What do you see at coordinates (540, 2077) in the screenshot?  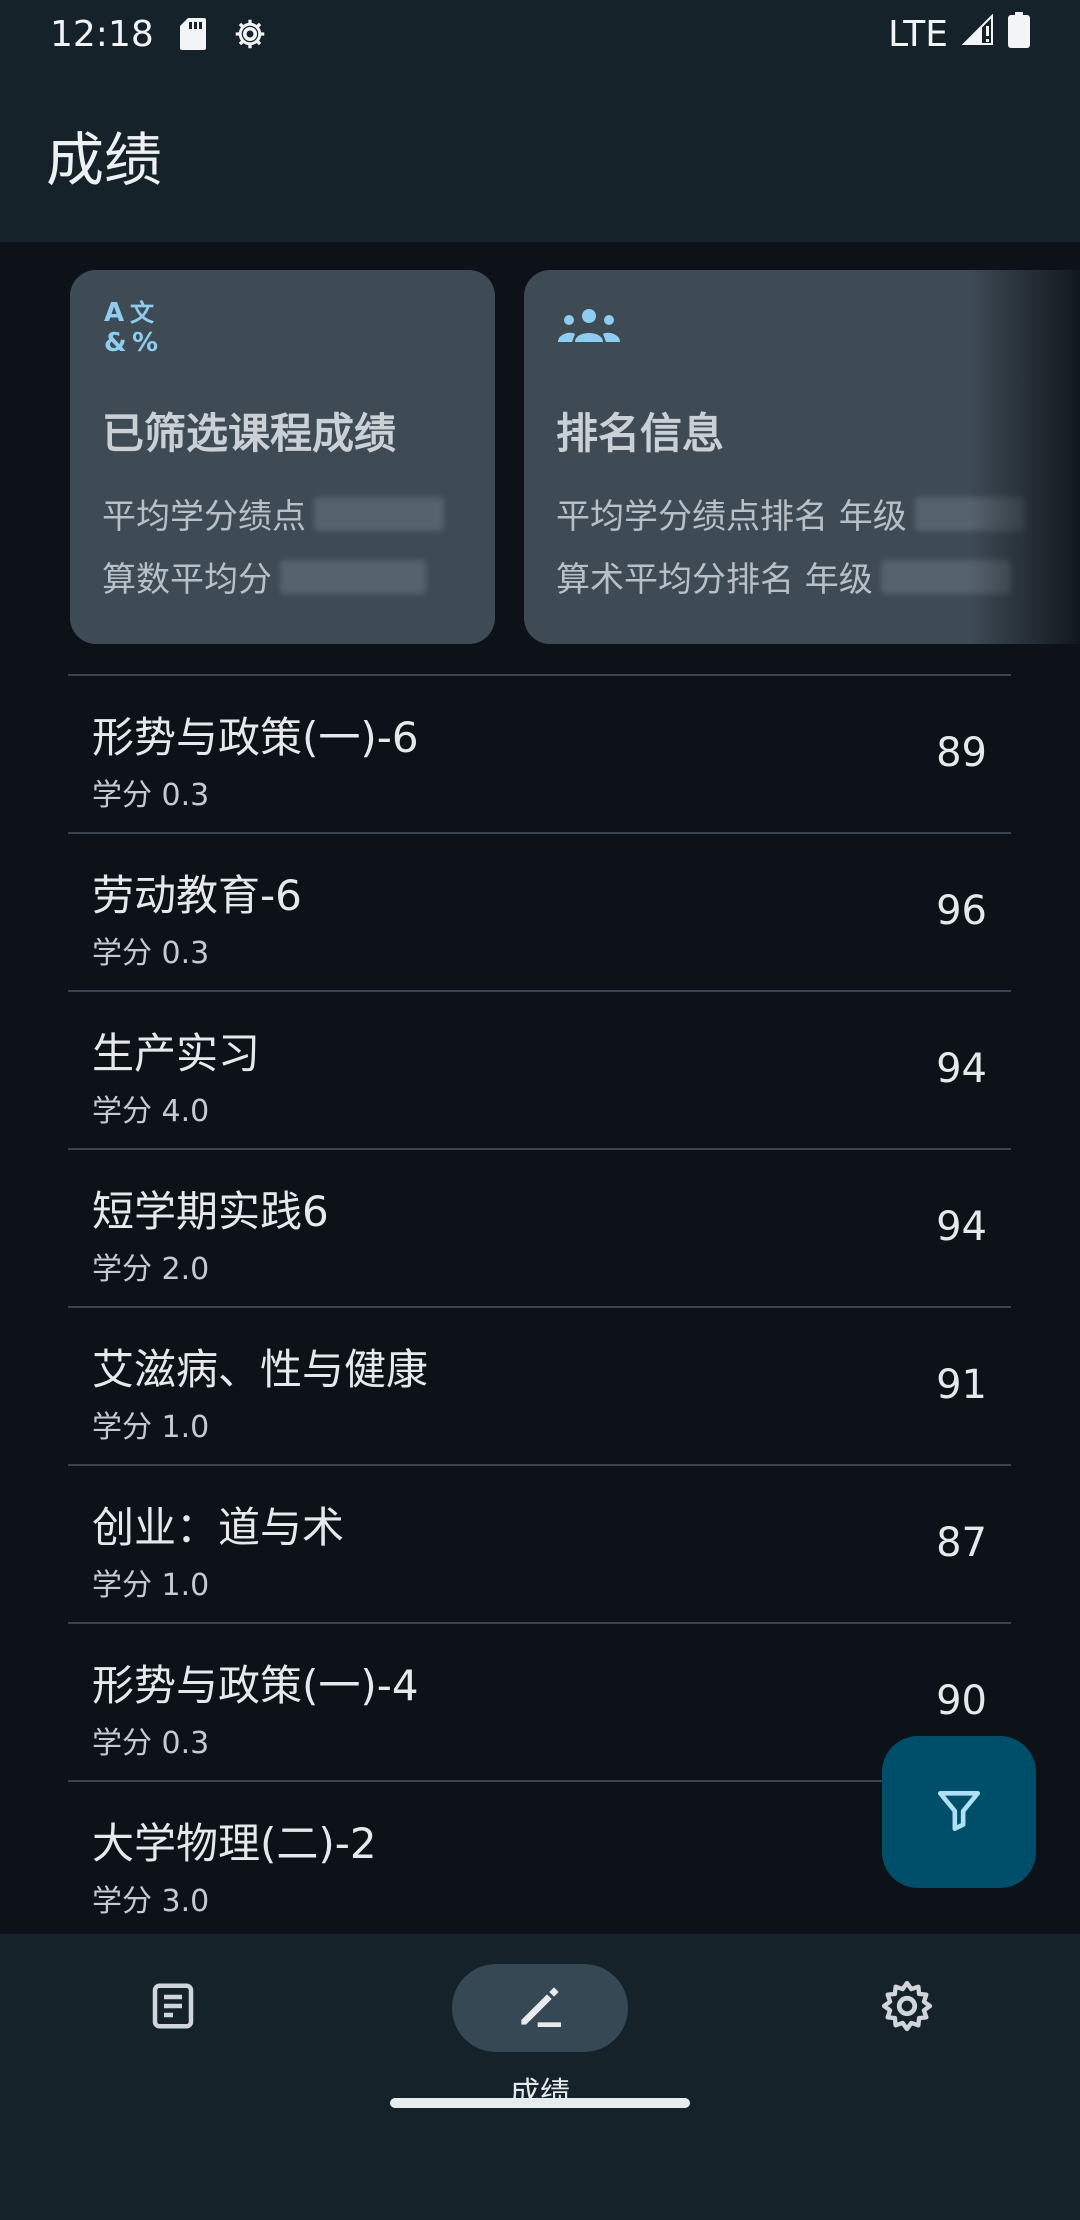 I see `bottom-navigation: 成绩` at bounding box center [540, 2077].